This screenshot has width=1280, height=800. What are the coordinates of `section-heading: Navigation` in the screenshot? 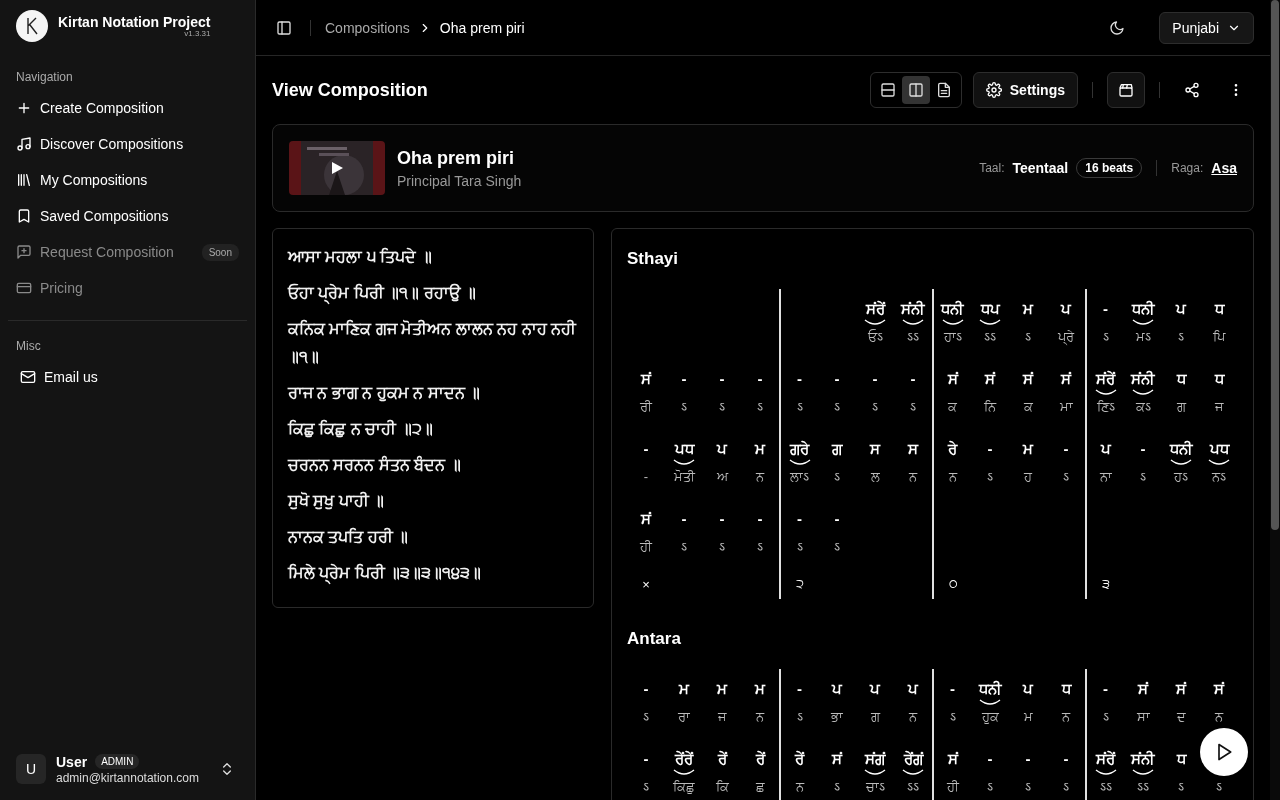 It's located at (44, 77).